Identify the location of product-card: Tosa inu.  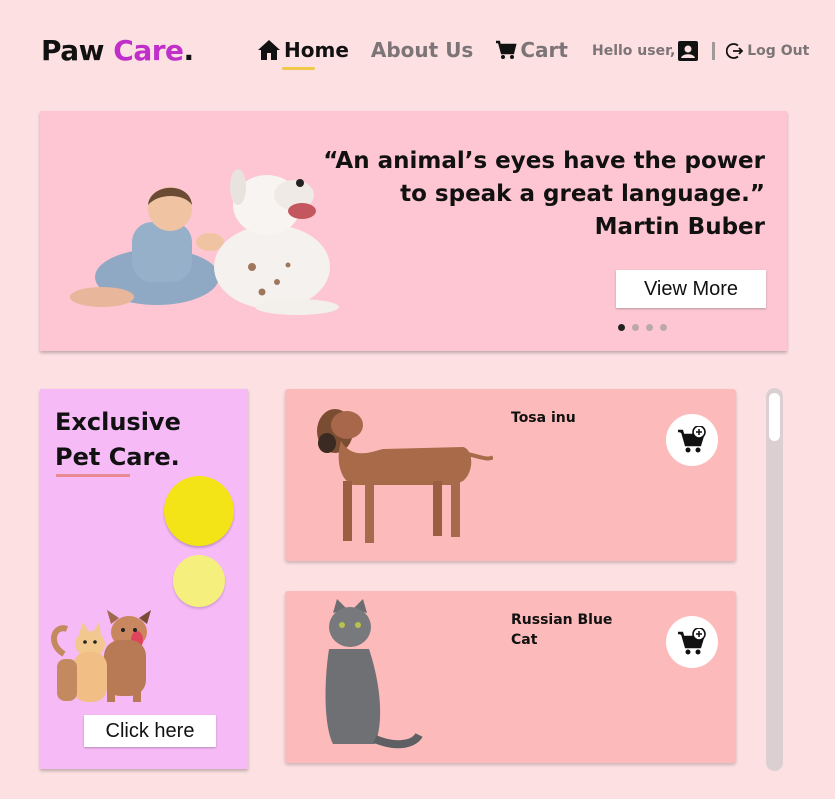
(510, 475).